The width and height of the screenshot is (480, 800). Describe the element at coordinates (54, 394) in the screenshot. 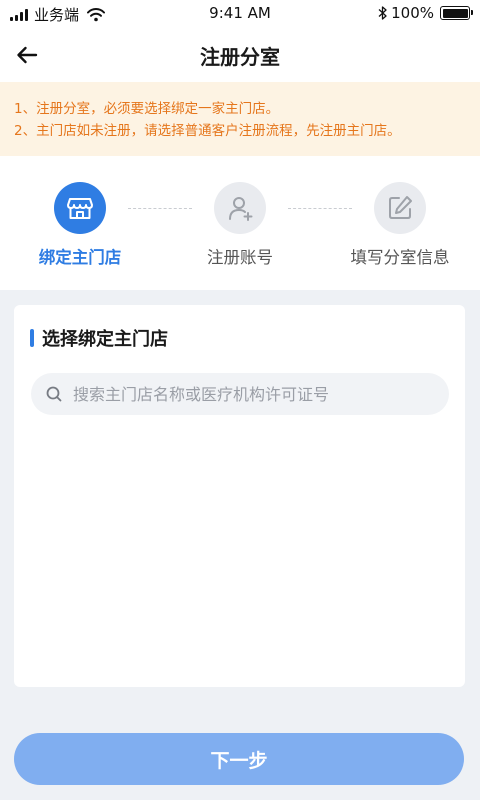

I see `search-icon` at that location.